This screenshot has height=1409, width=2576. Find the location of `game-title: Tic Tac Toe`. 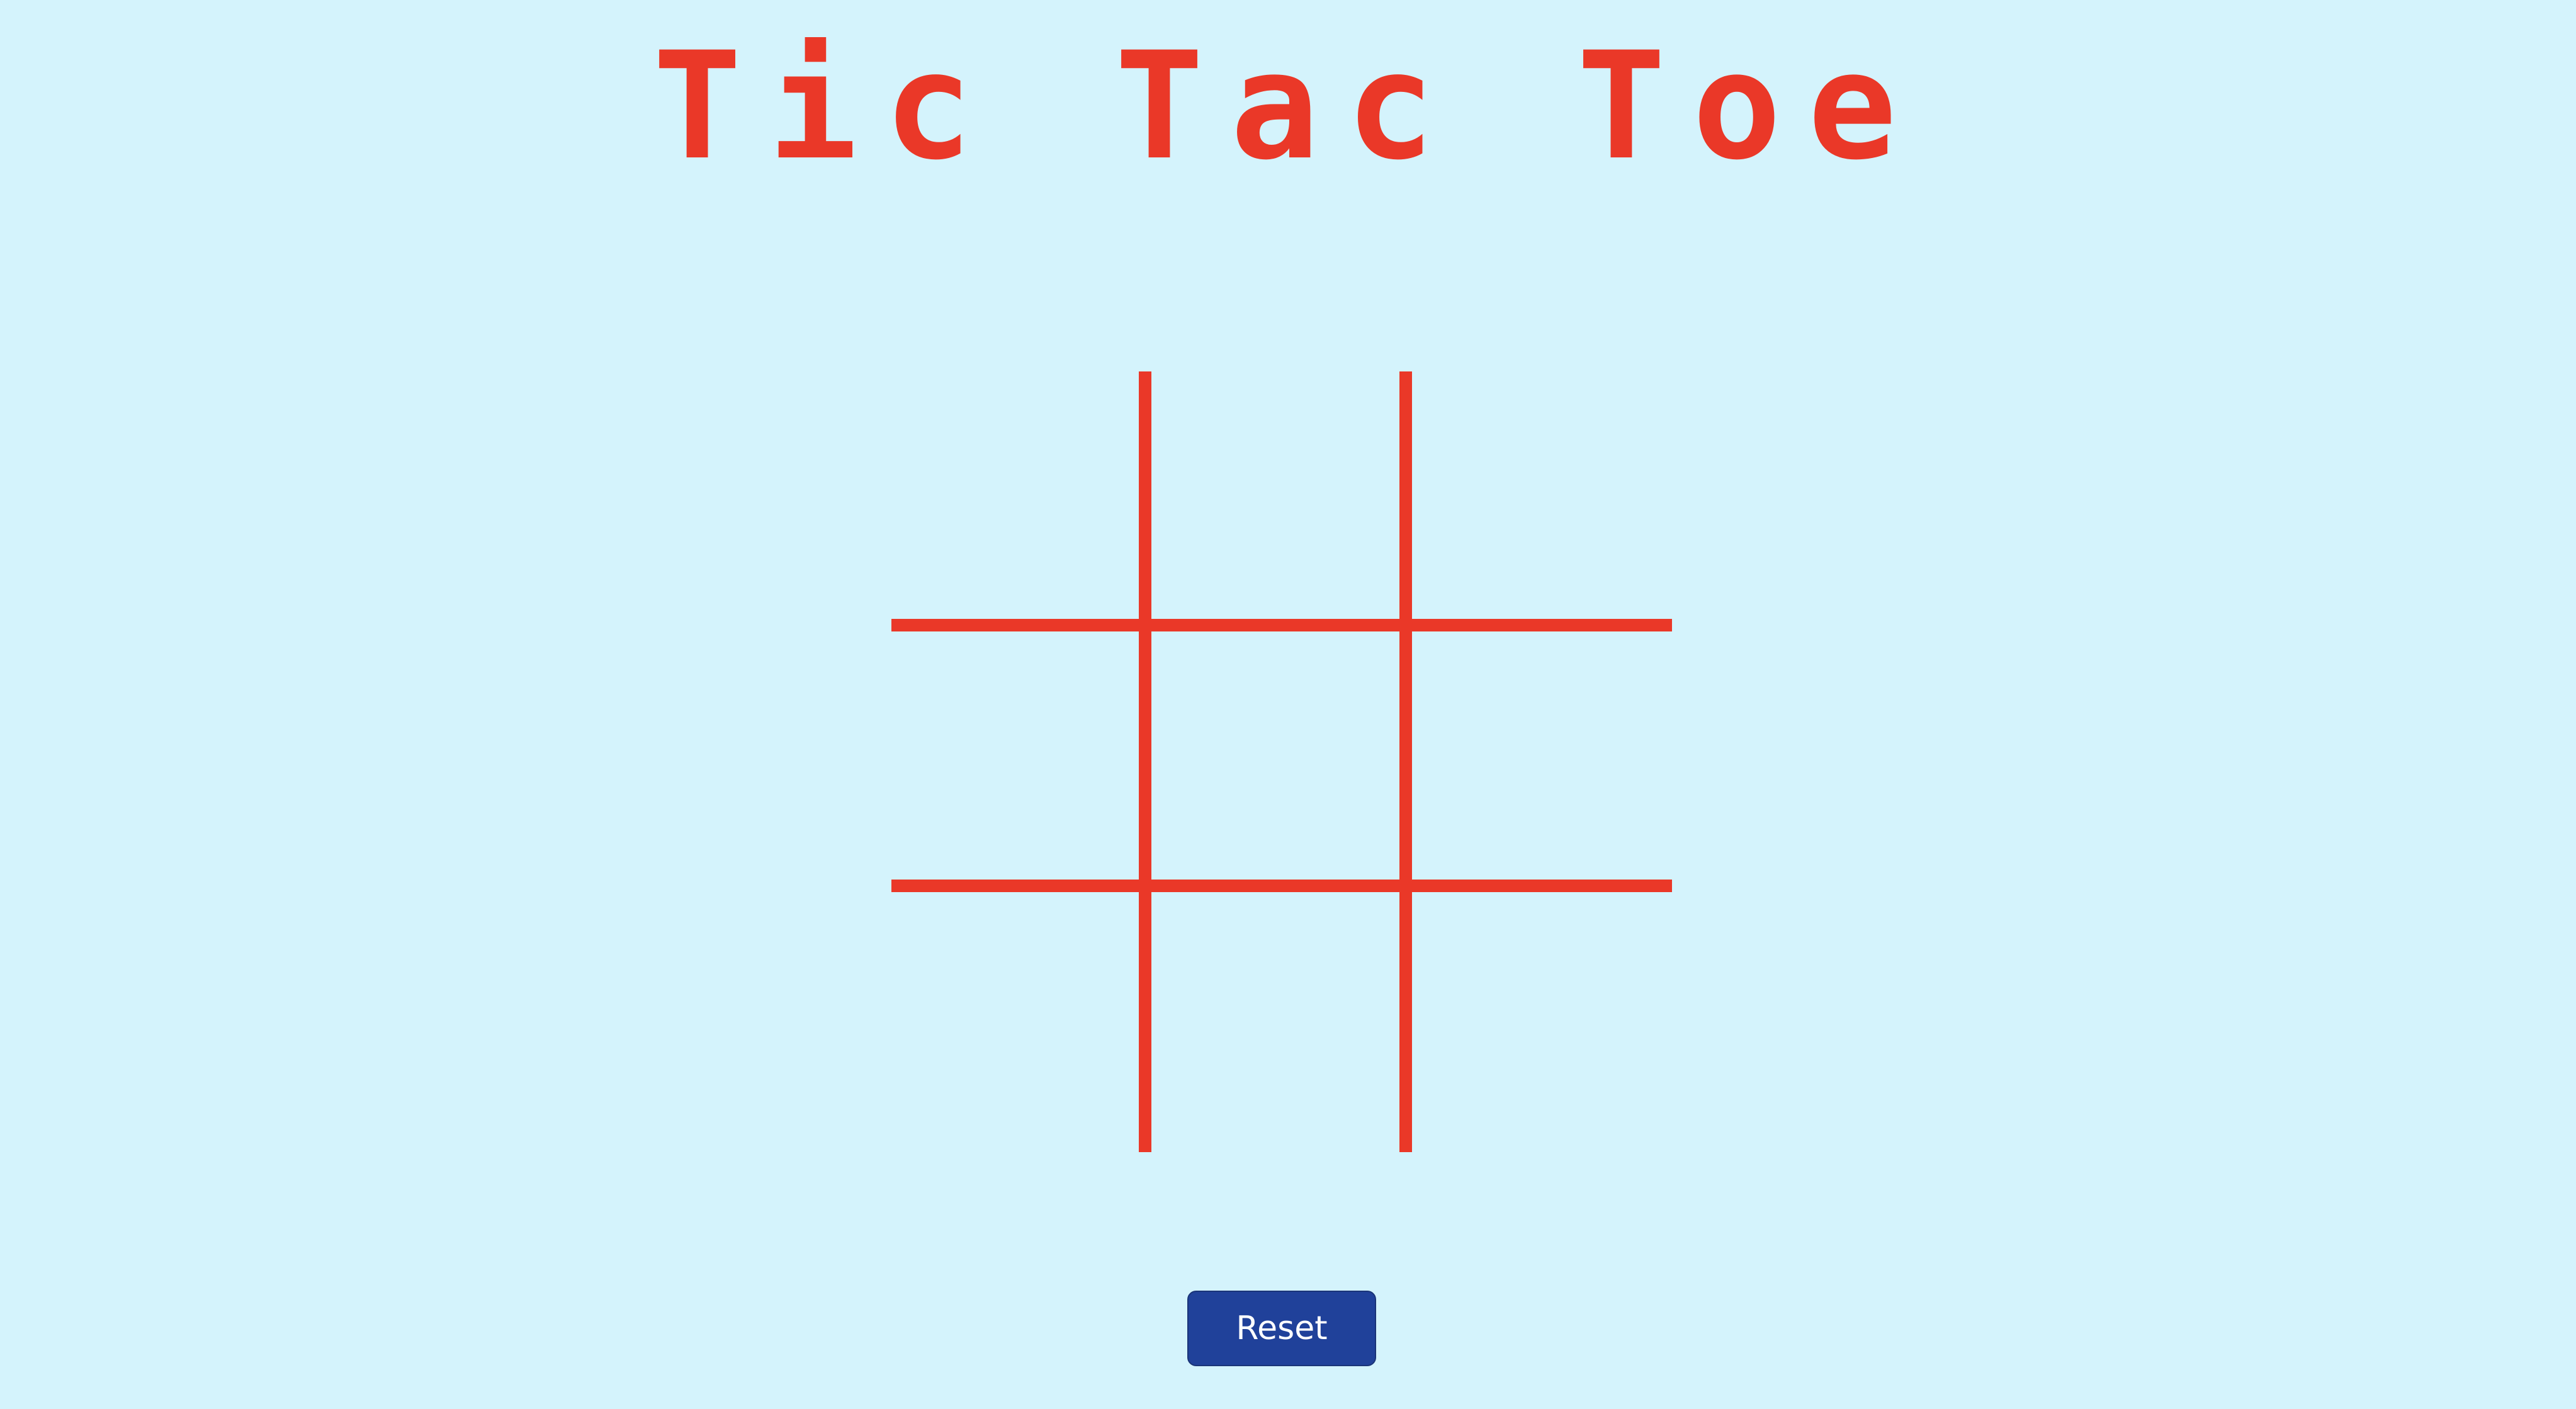

game-title: Tic Tac Toe is located at coordinates (1288, 107).